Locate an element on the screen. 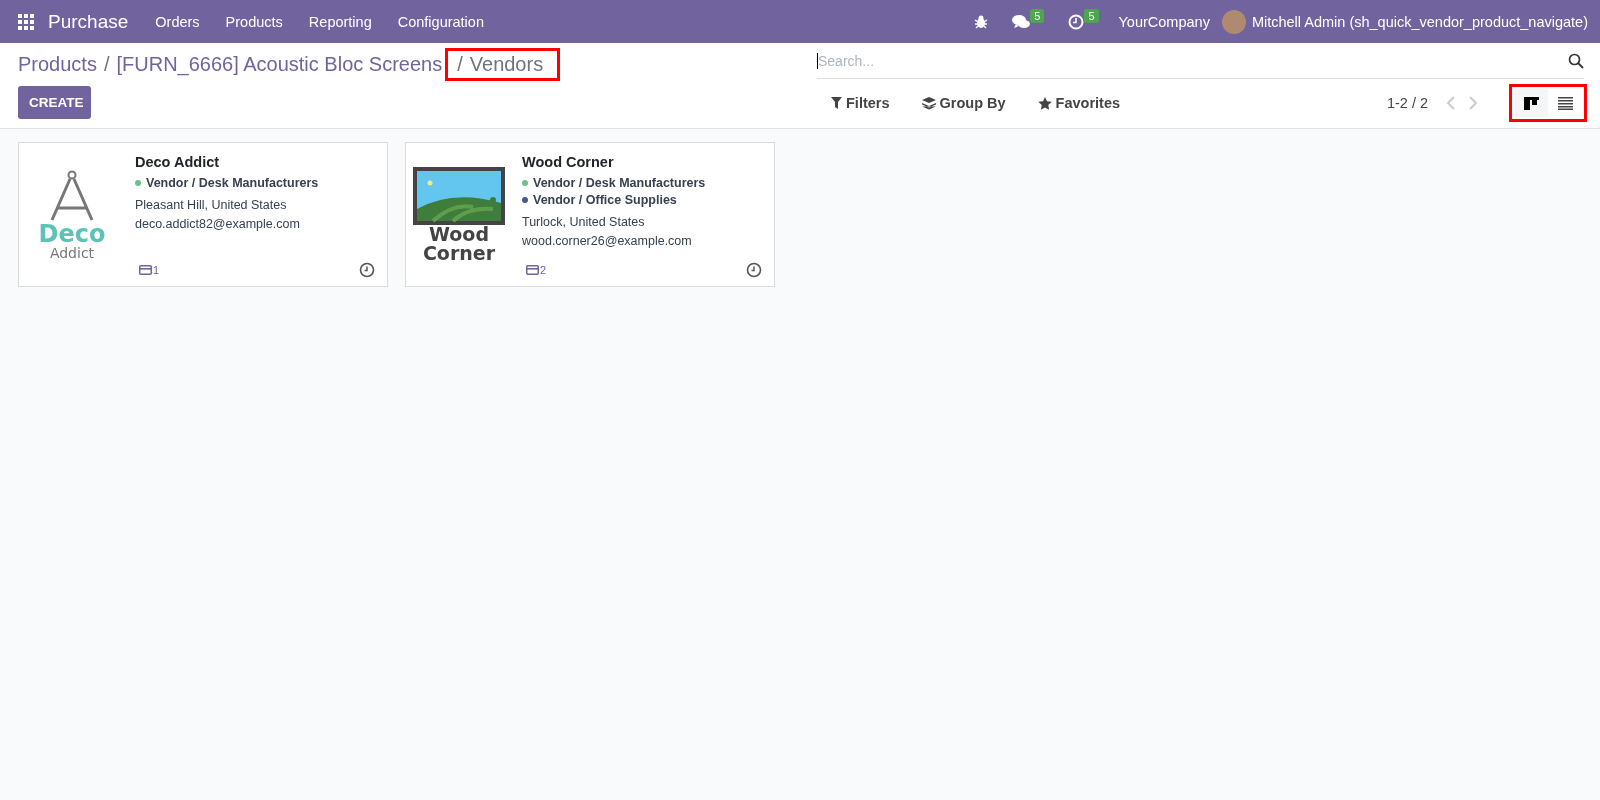 The height and width of the screenshot is (800, 1600). company-switcher: YourCompany is located at coordinates (1164, 21).